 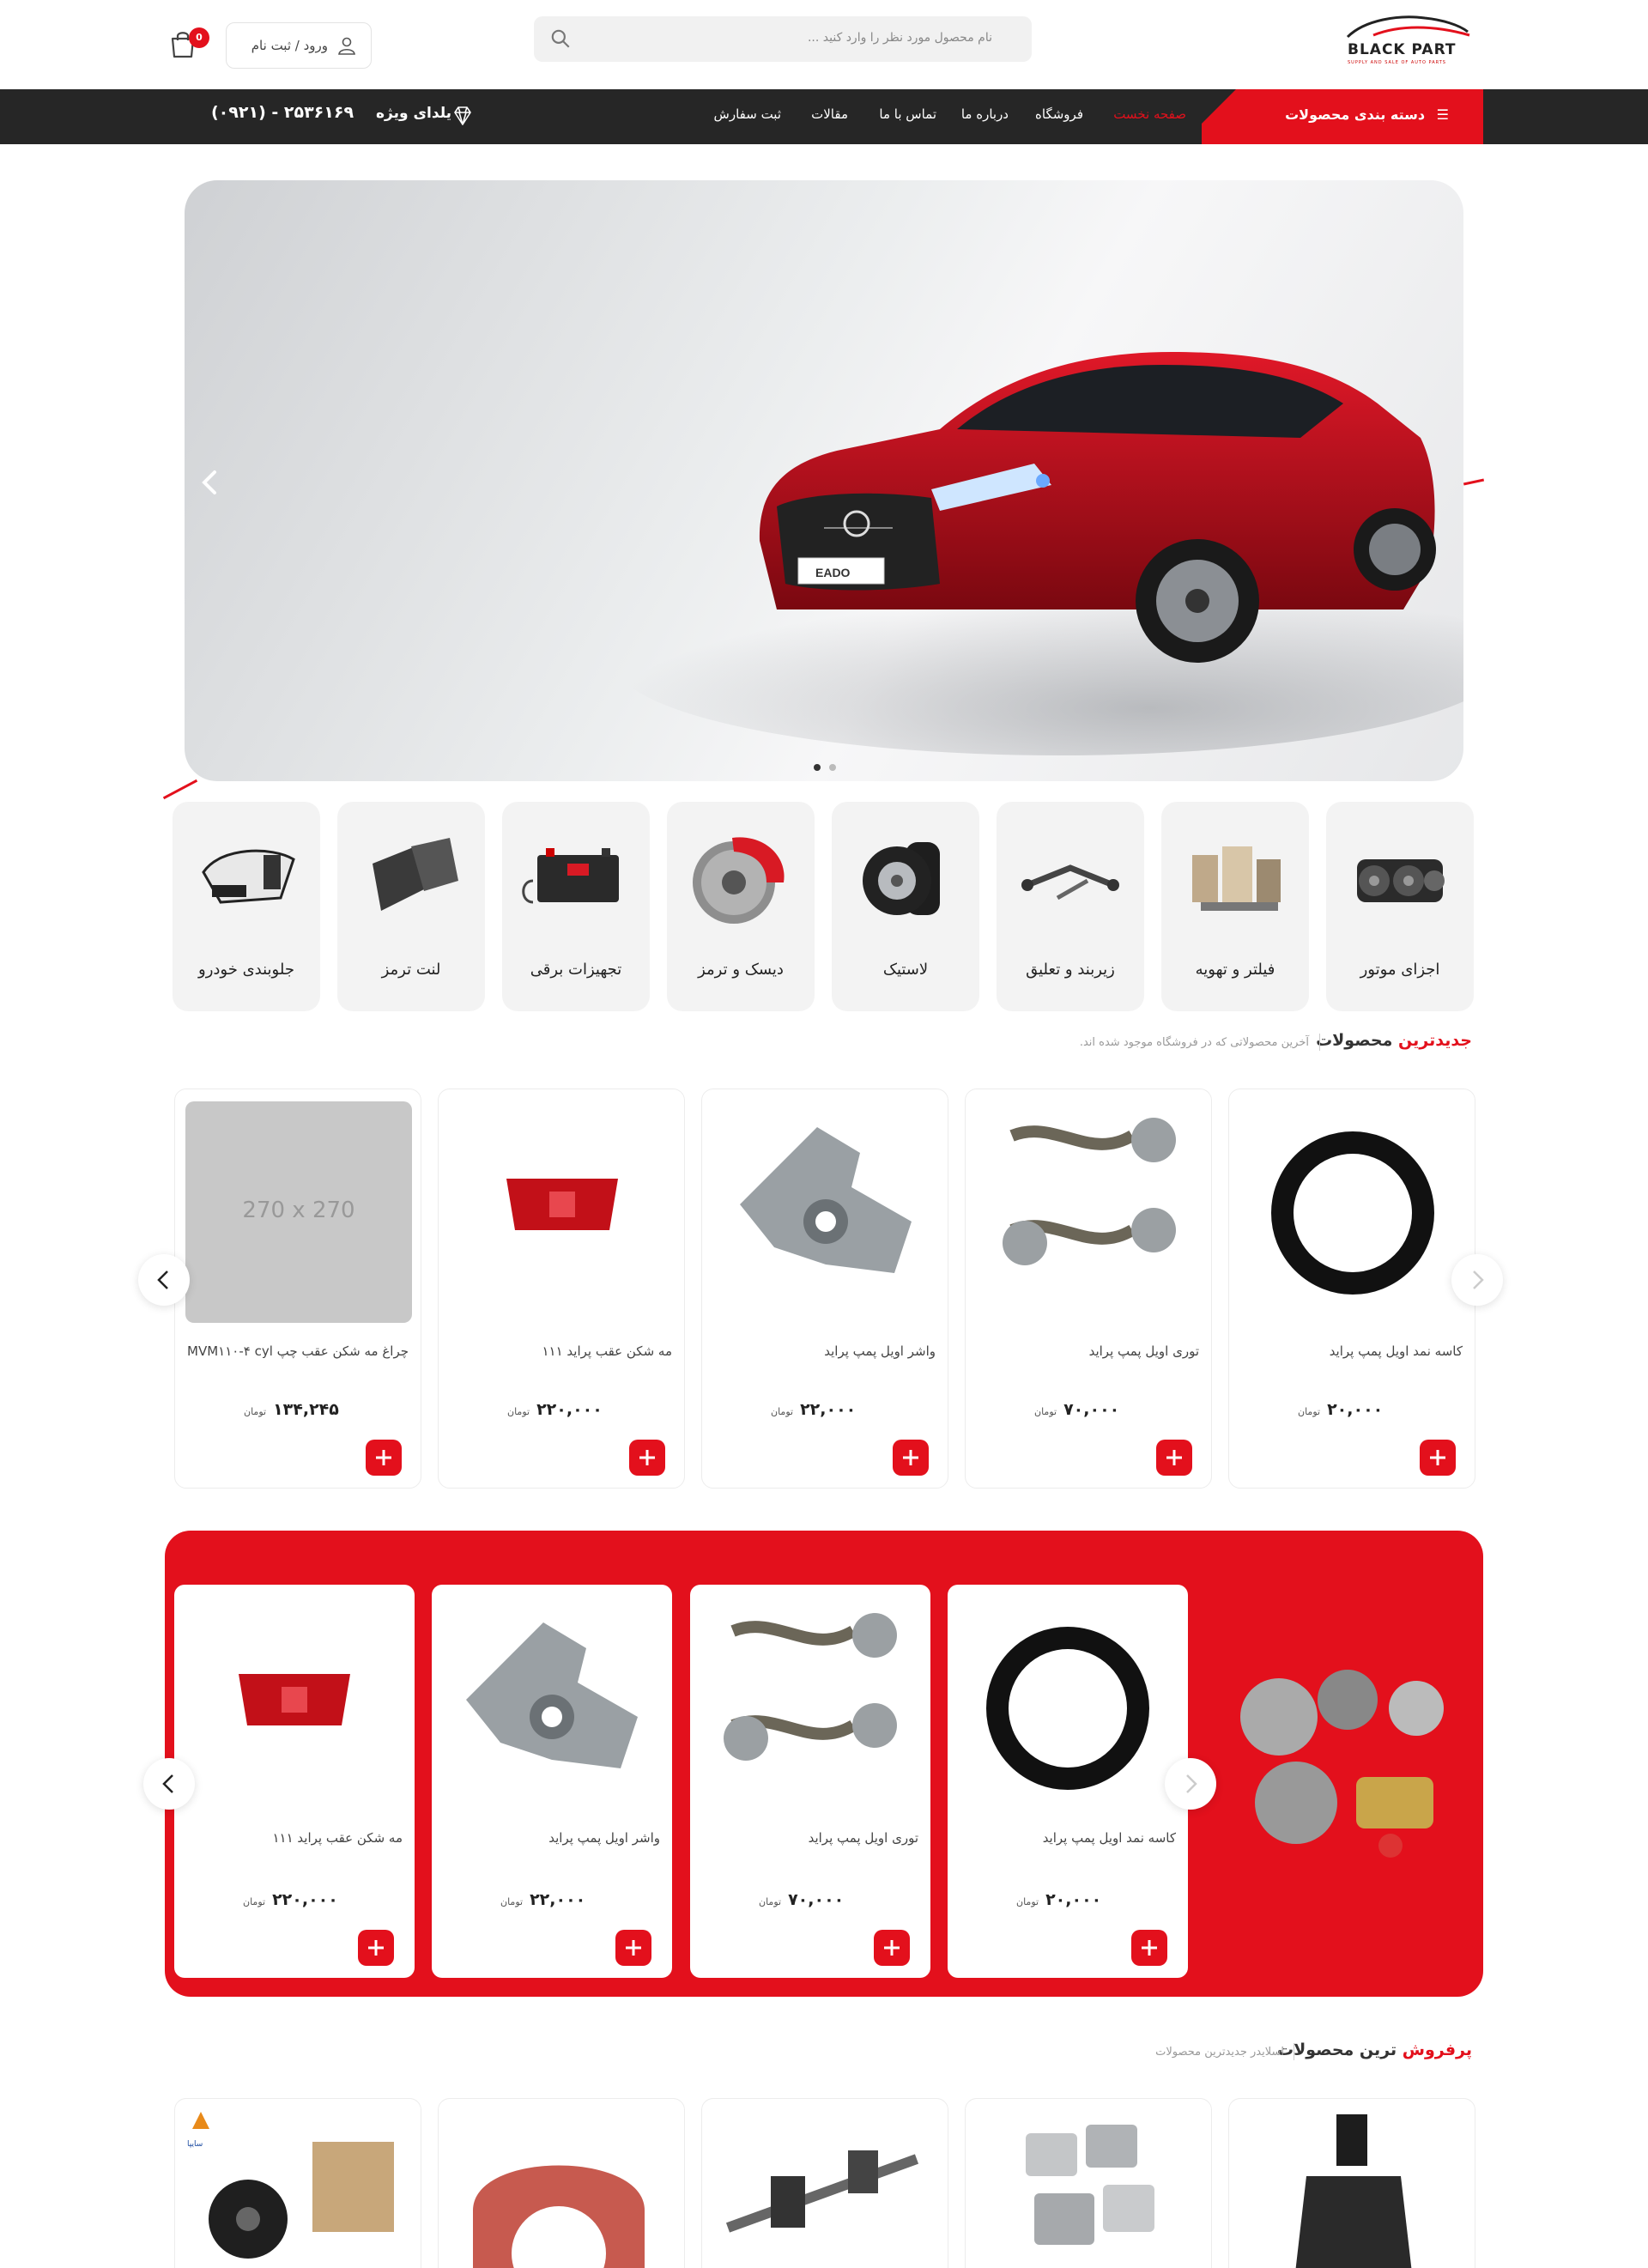 I want to click on pistons-image, so click(x=1090, y=2185).